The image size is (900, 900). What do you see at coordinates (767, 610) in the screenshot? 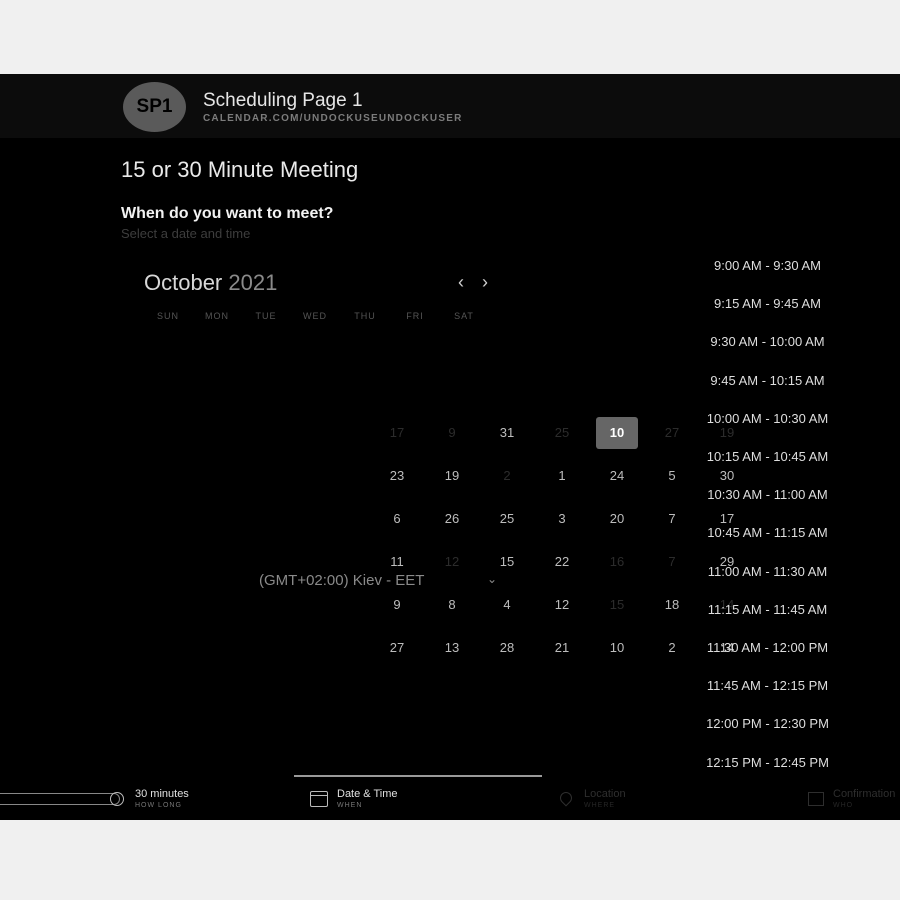
I see `time-slot-button: 11:15 AM - 11:45 AM` at bounding box center [767, 610].